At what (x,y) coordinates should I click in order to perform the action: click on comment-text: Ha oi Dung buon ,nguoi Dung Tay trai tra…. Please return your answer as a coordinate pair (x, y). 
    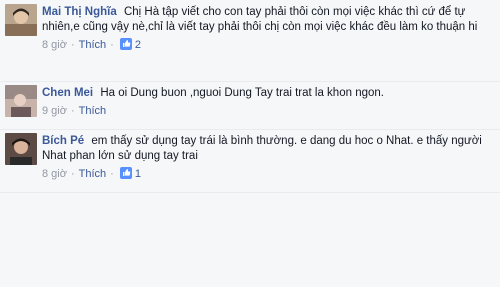
    Looking at the image, I should click on (242, 93).